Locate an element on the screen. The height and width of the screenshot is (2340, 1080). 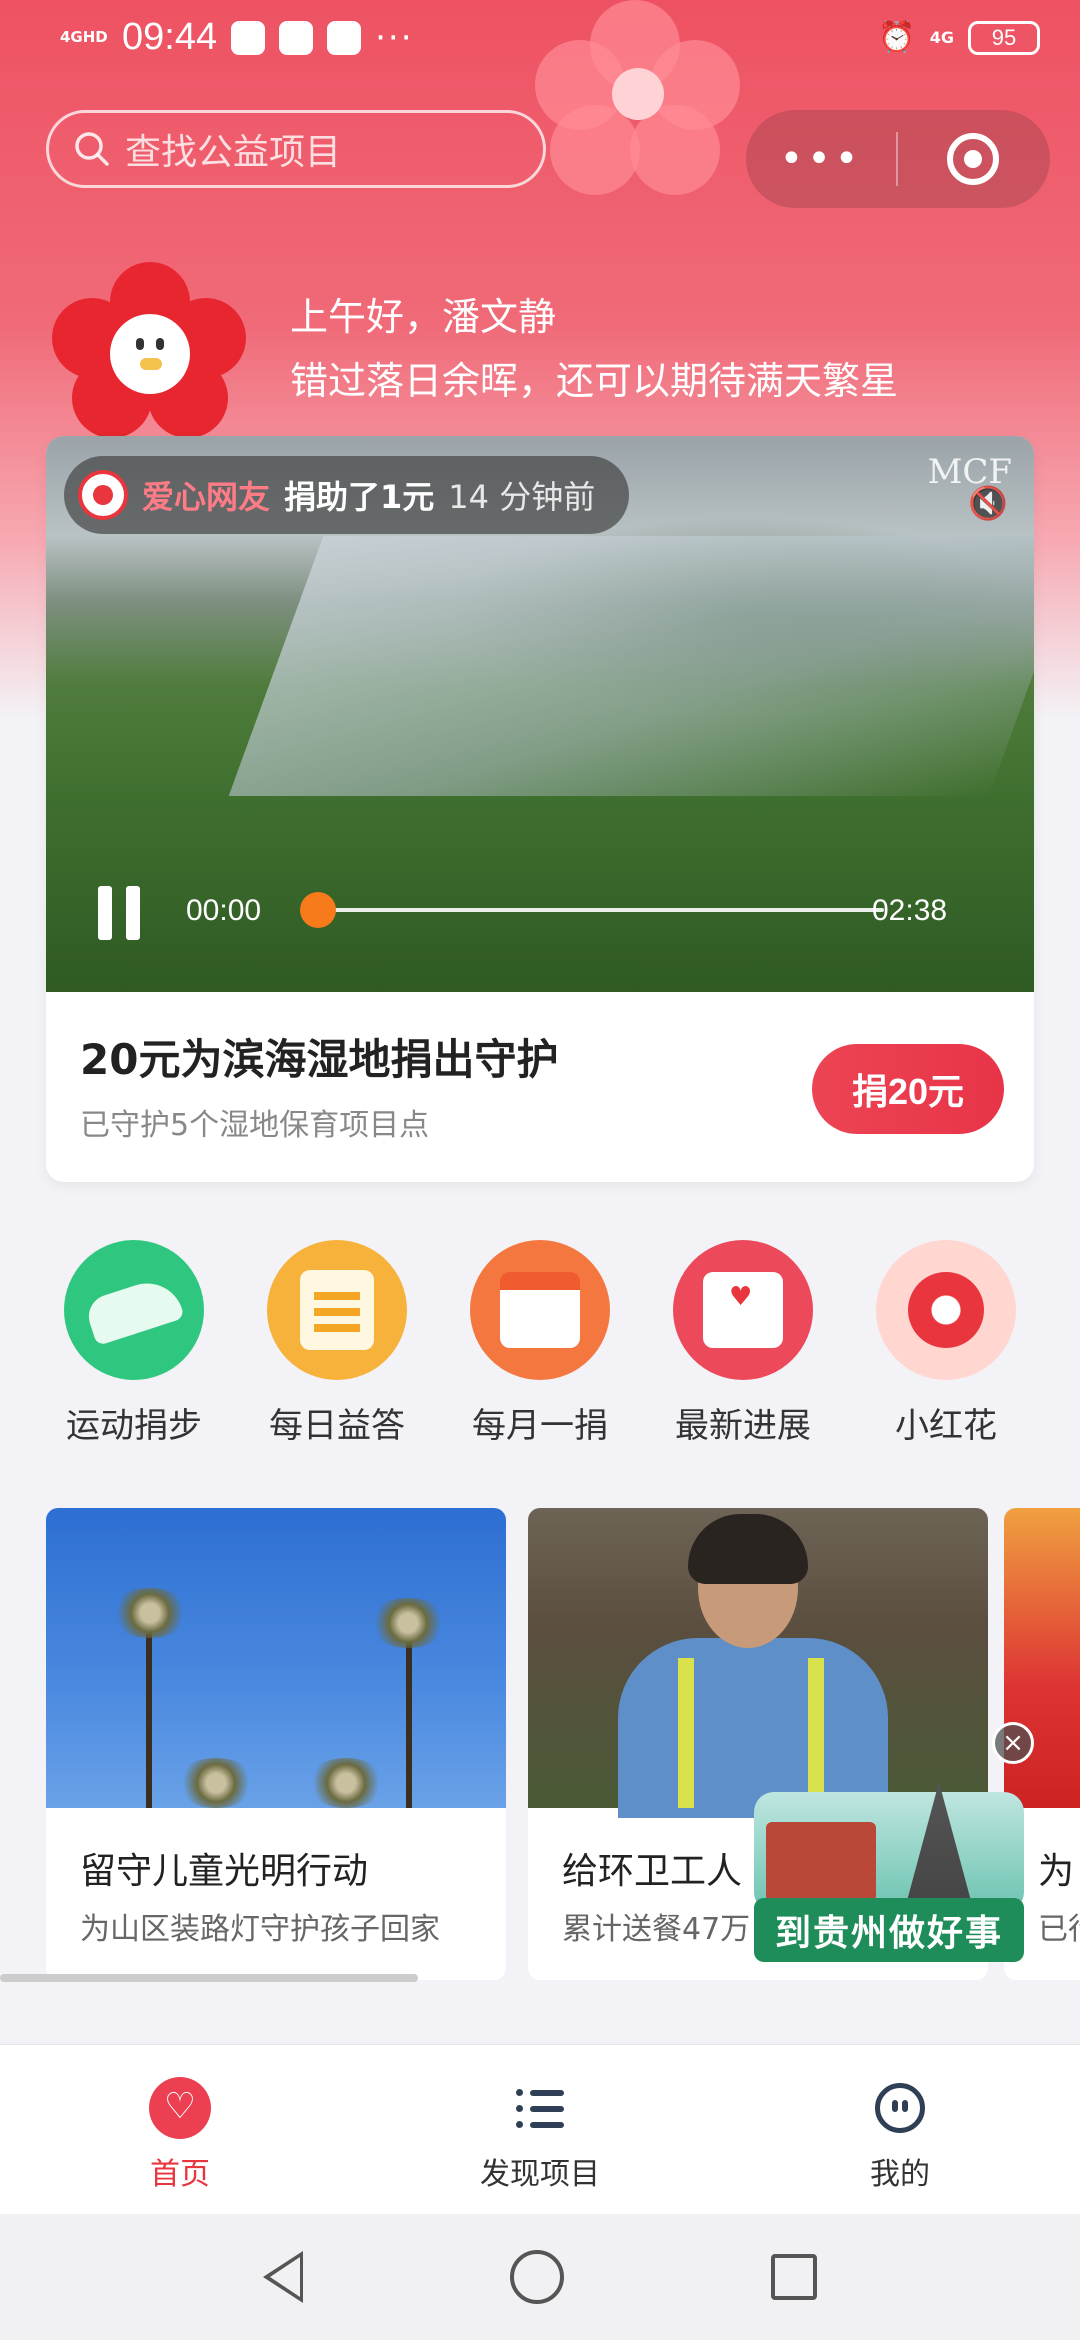
alarm-icon: ⏰ is located at coordinates (897, 37).